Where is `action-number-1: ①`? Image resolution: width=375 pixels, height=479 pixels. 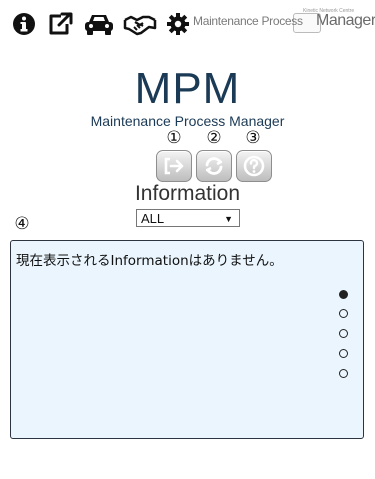 action-number-1: ① is located at coordinates (174, 138).